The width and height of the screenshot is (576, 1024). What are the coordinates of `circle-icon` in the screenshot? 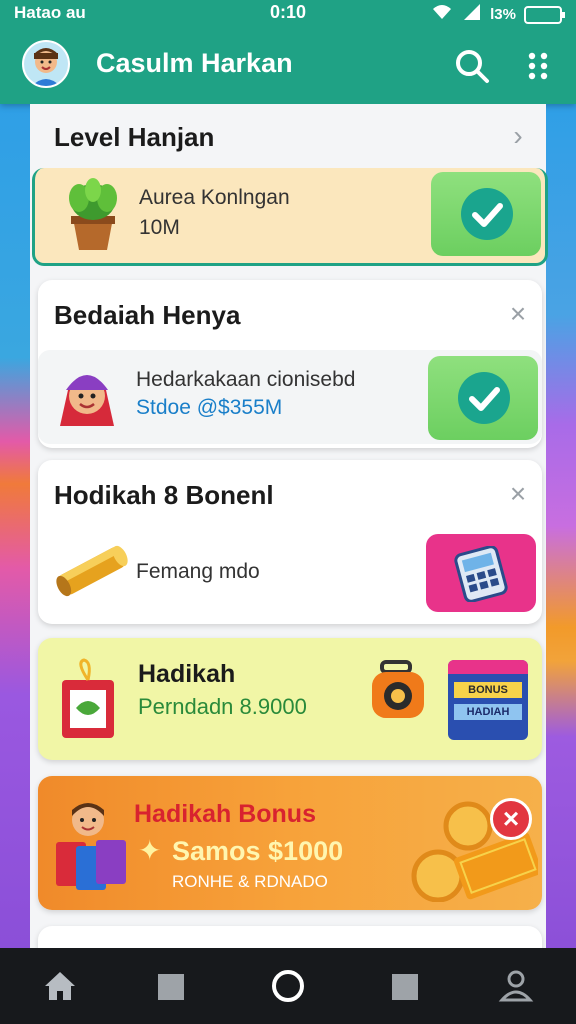 It's located at (288, 986).